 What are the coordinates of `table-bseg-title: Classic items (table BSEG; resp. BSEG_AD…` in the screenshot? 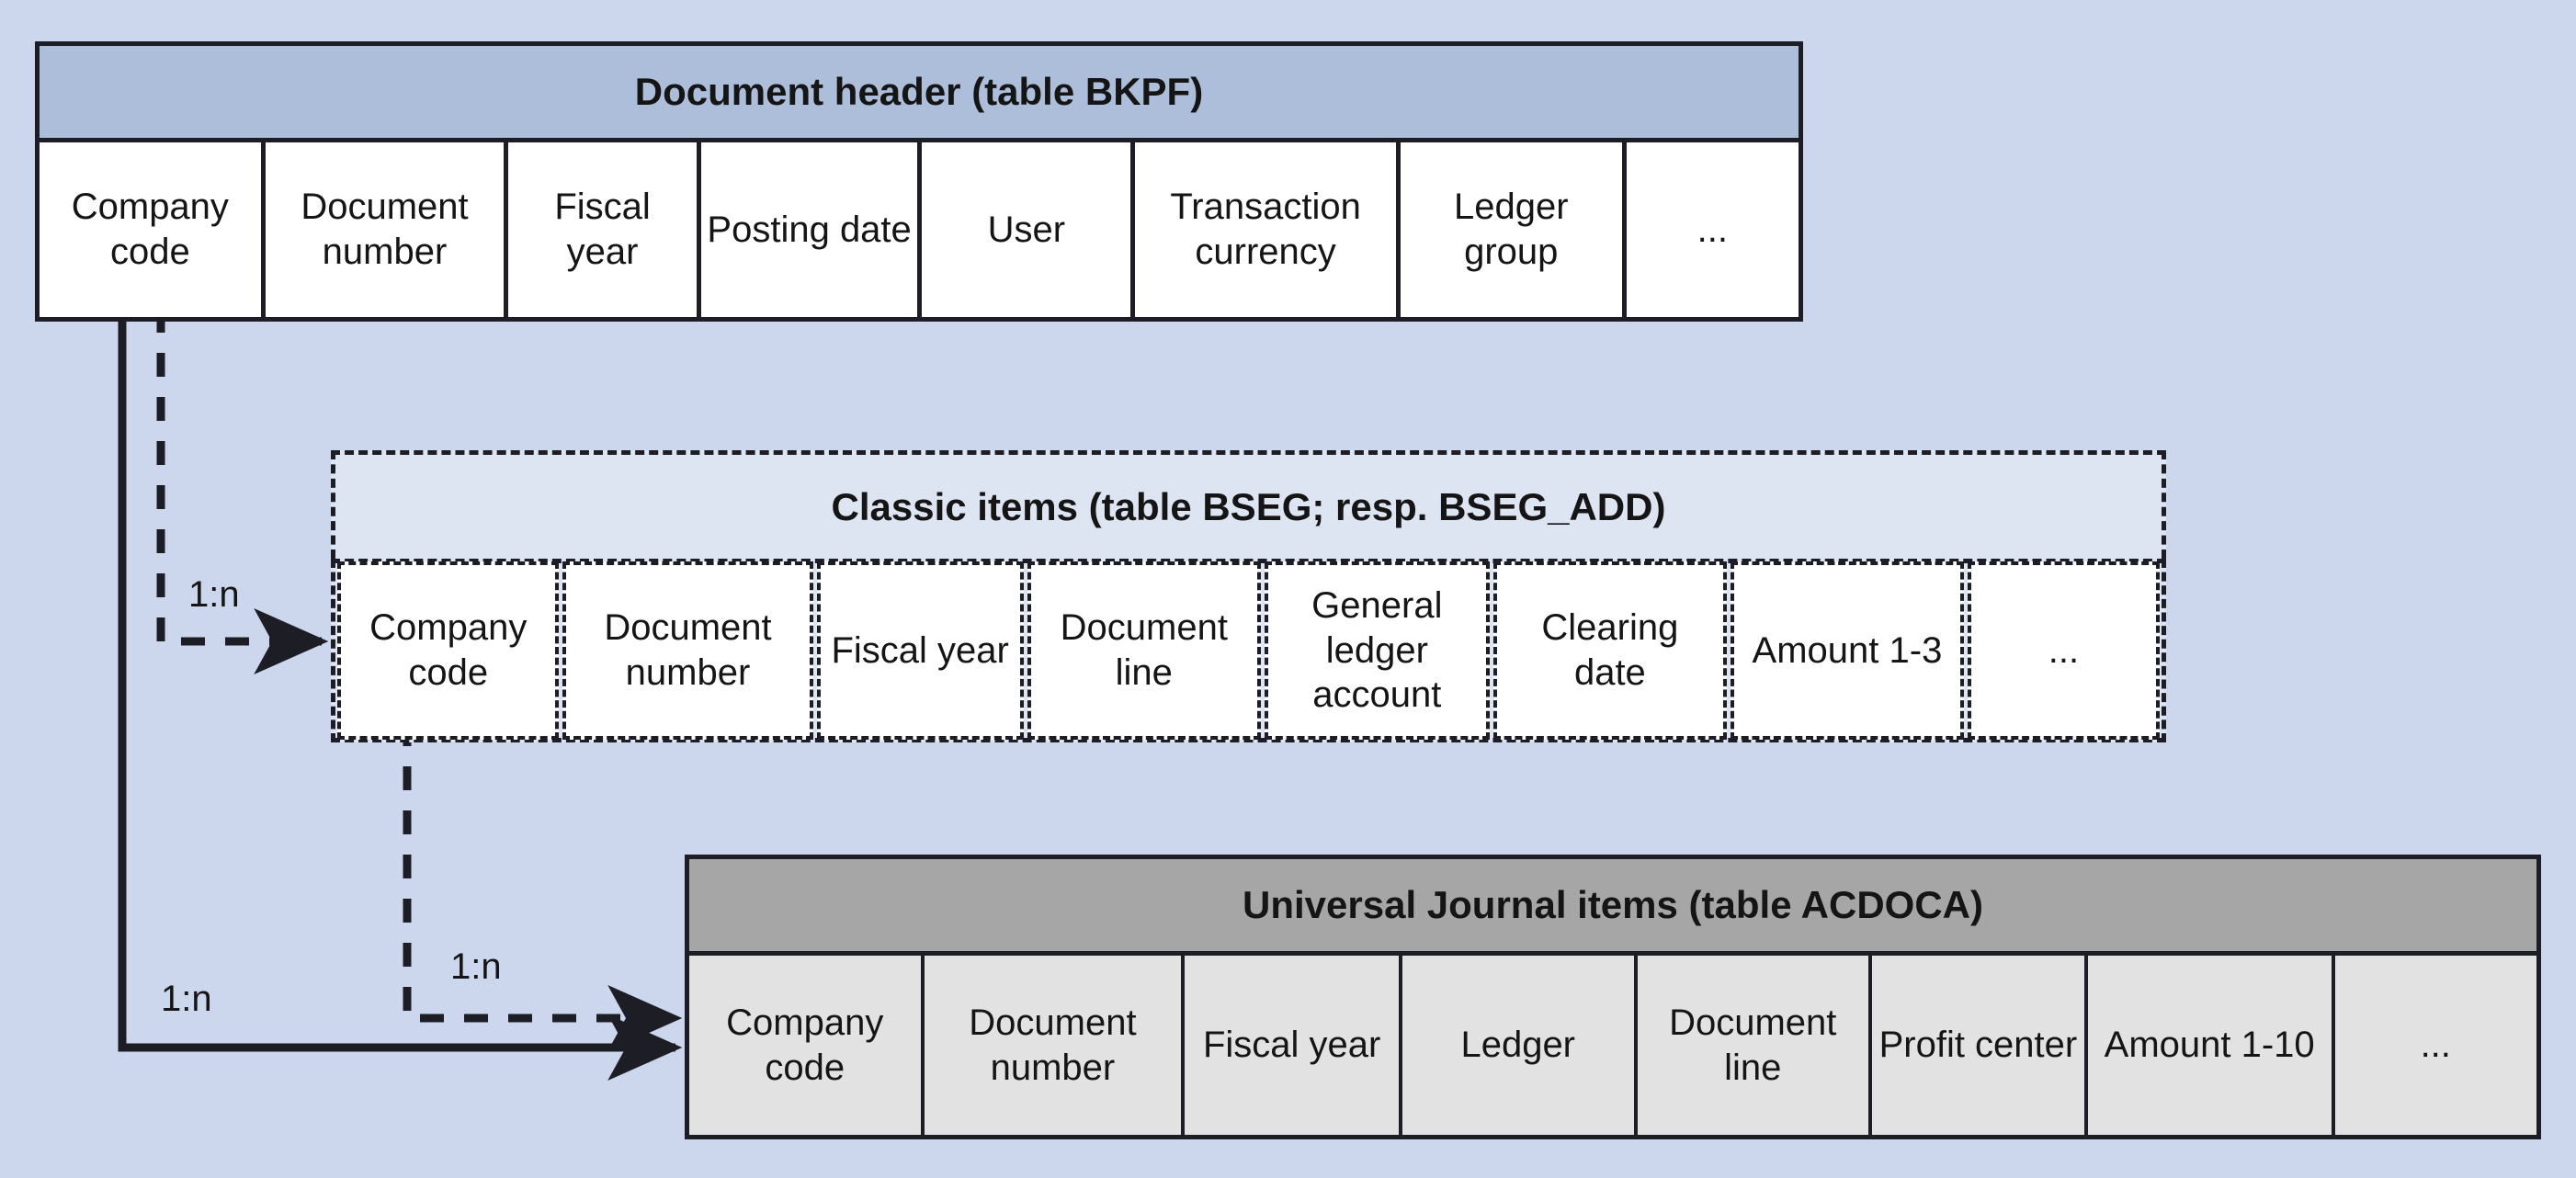 It's located at (1248, 504).